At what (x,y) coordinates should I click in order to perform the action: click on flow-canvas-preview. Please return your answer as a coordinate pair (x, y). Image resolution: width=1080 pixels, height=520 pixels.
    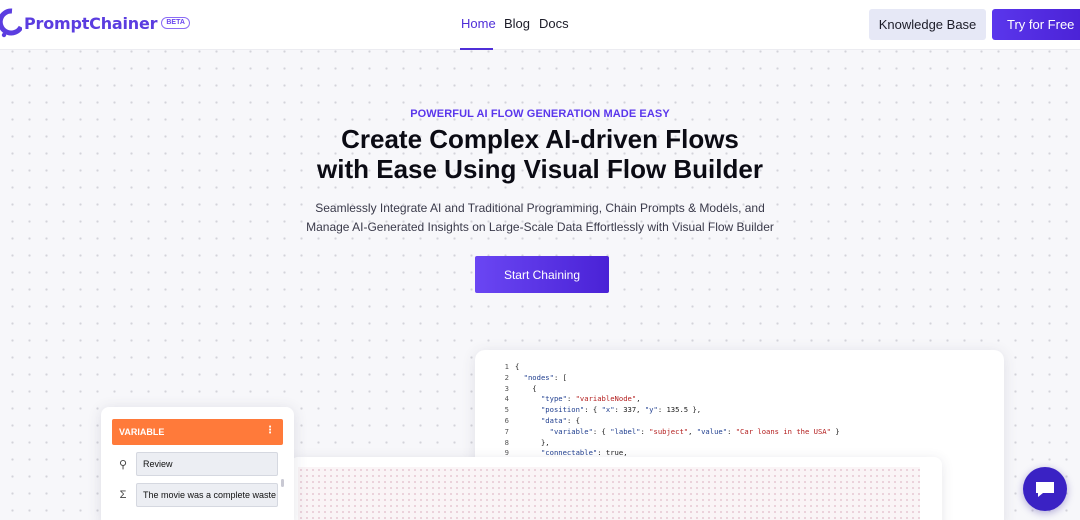
    Looking at the image, I should click on (616, 488).